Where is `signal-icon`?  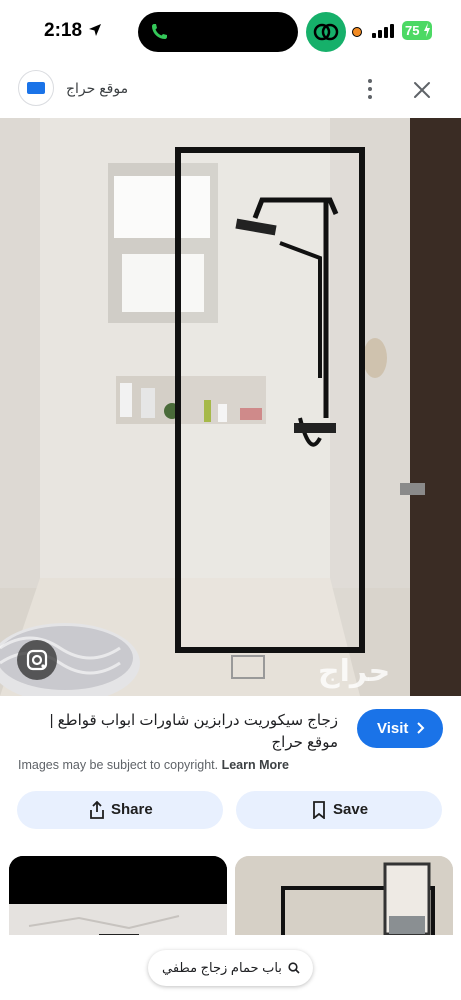
signal-icon is located at coordinates (384, 31).